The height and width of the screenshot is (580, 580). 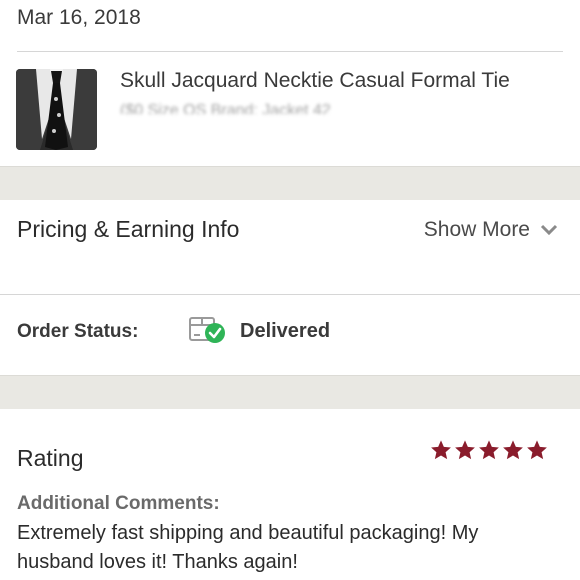 I want to click on rating-title: Rating, so click(x=50, y=458).